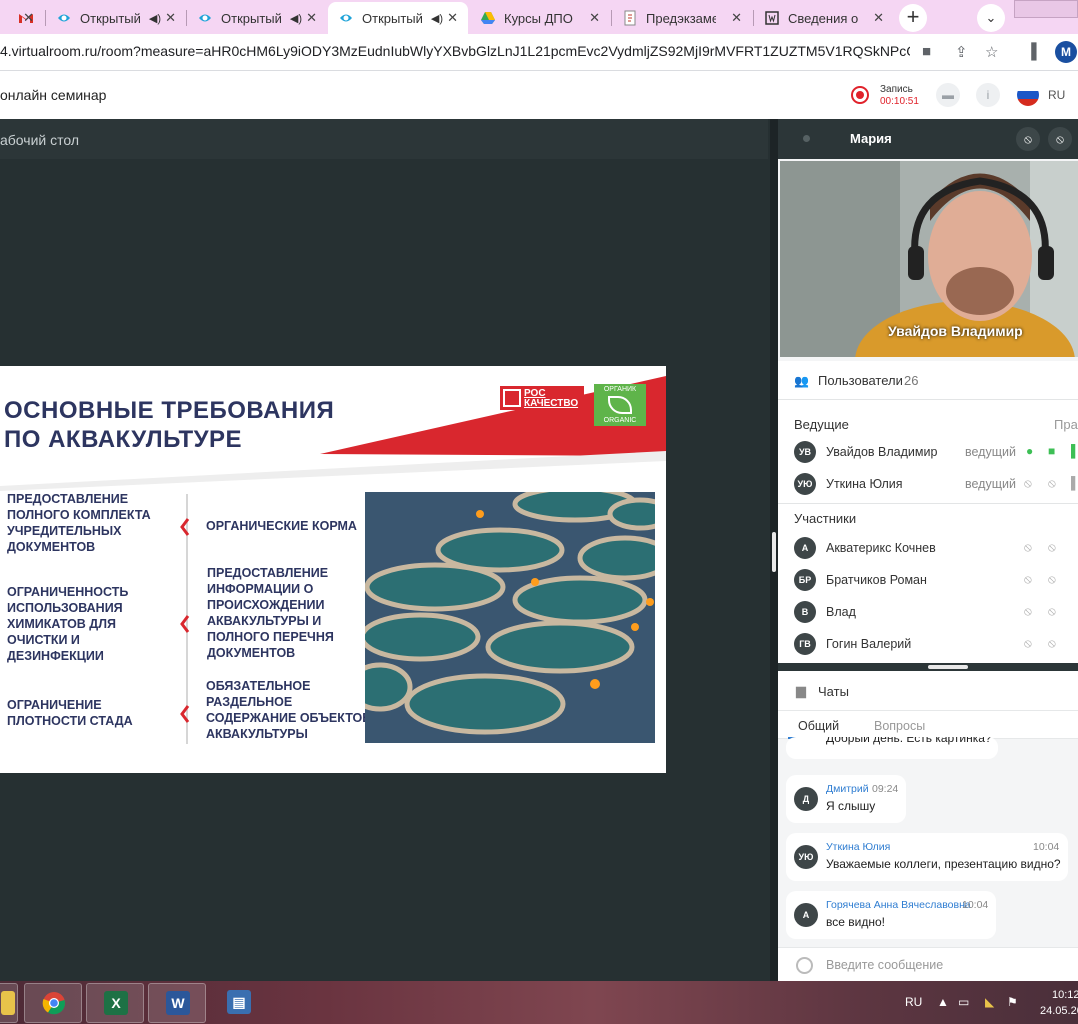 The width and height of the screenshot is (1078, 1024). What do you see at coordinates (804, 965) in the screenshot?
I see `emoji-icon` at bounding box center [804, 965].